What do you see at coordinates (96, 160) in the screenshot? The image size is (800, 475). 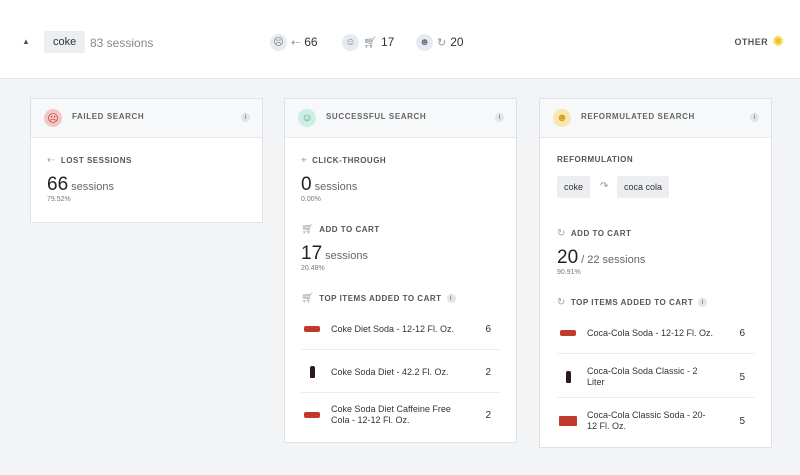 I see `lost-sessions-text: LOST SESSIONS` at bounding box center [96, 160].